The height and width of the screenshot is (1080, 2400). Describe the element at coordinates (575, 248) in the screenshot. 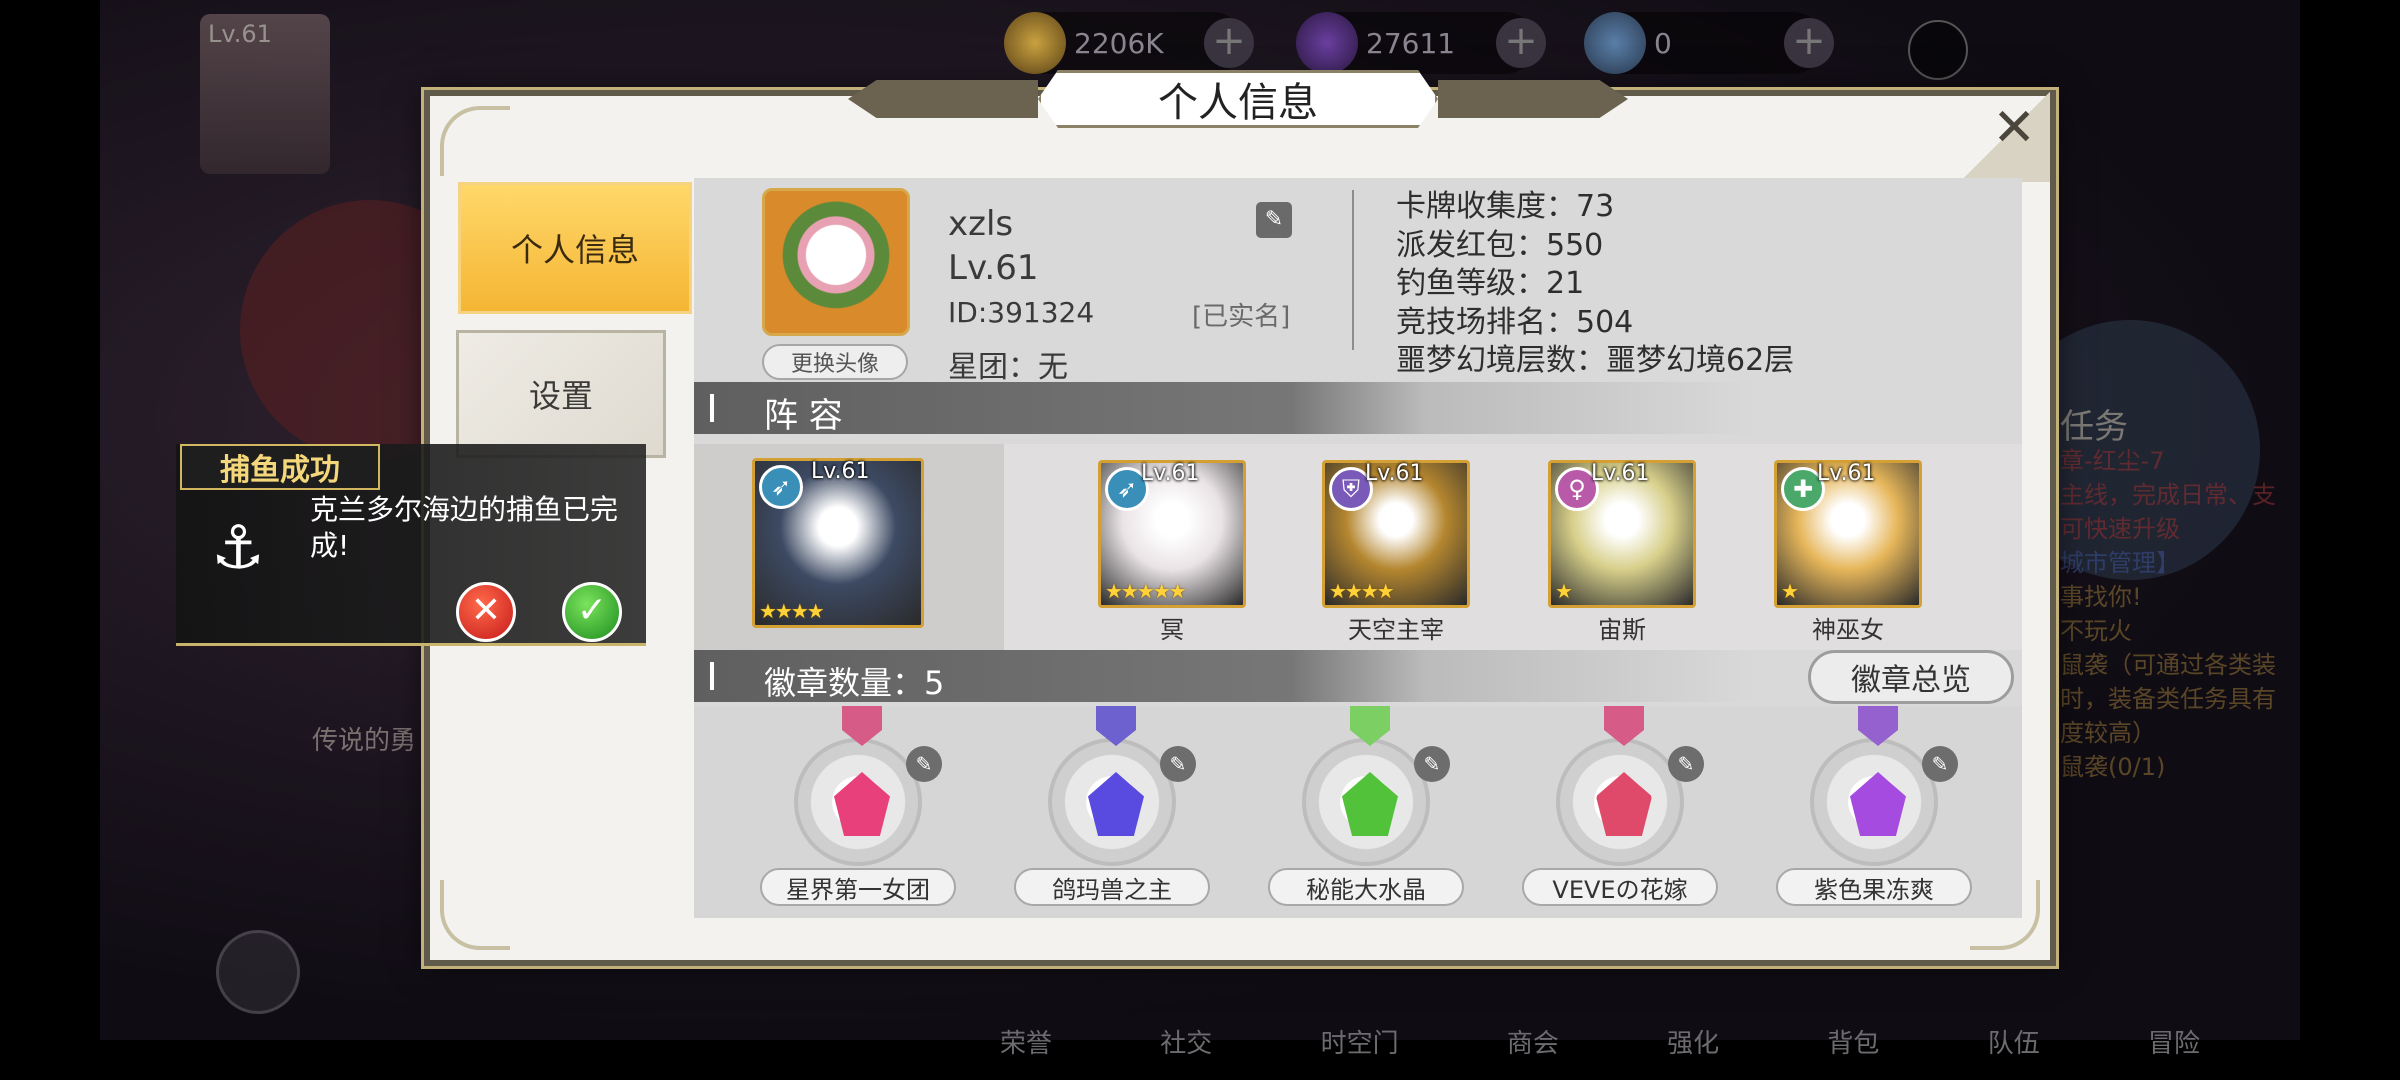

I see `tab-profile: 个人信息` at that location.